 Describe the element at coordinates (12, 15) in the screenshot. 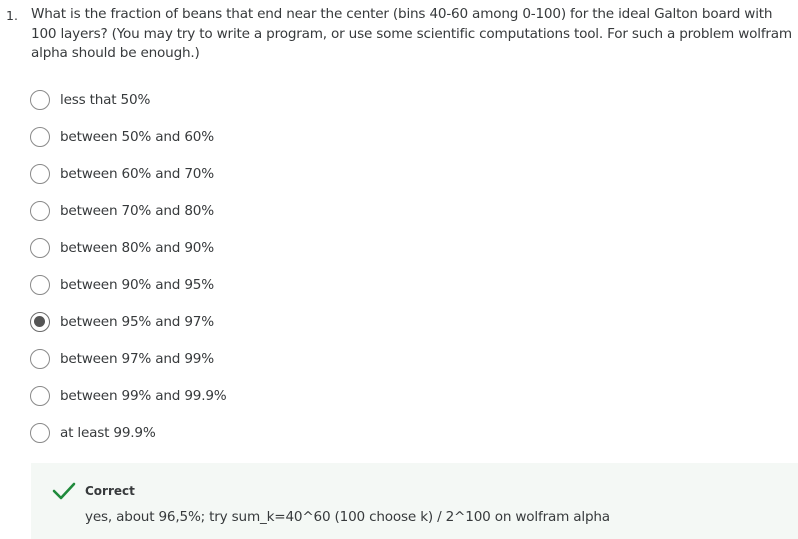

I see `question-number: 1.` at that location.